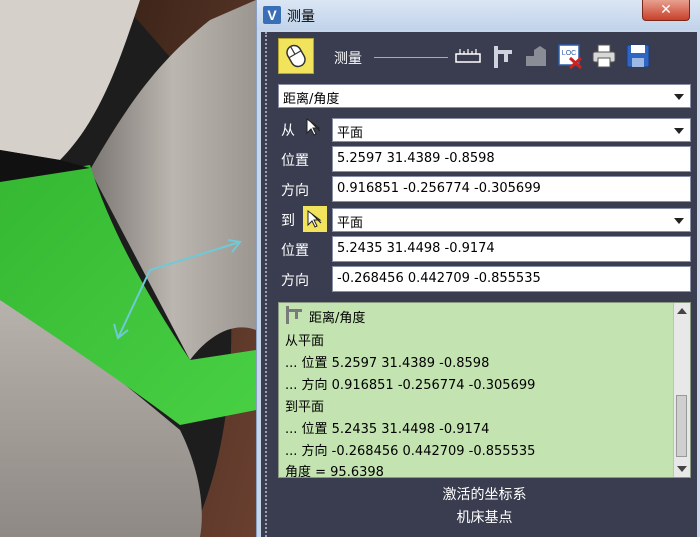 This screenshot has height=537, width=700. I want to click on title-bar: V 测量 ✕, so click(478, 15).